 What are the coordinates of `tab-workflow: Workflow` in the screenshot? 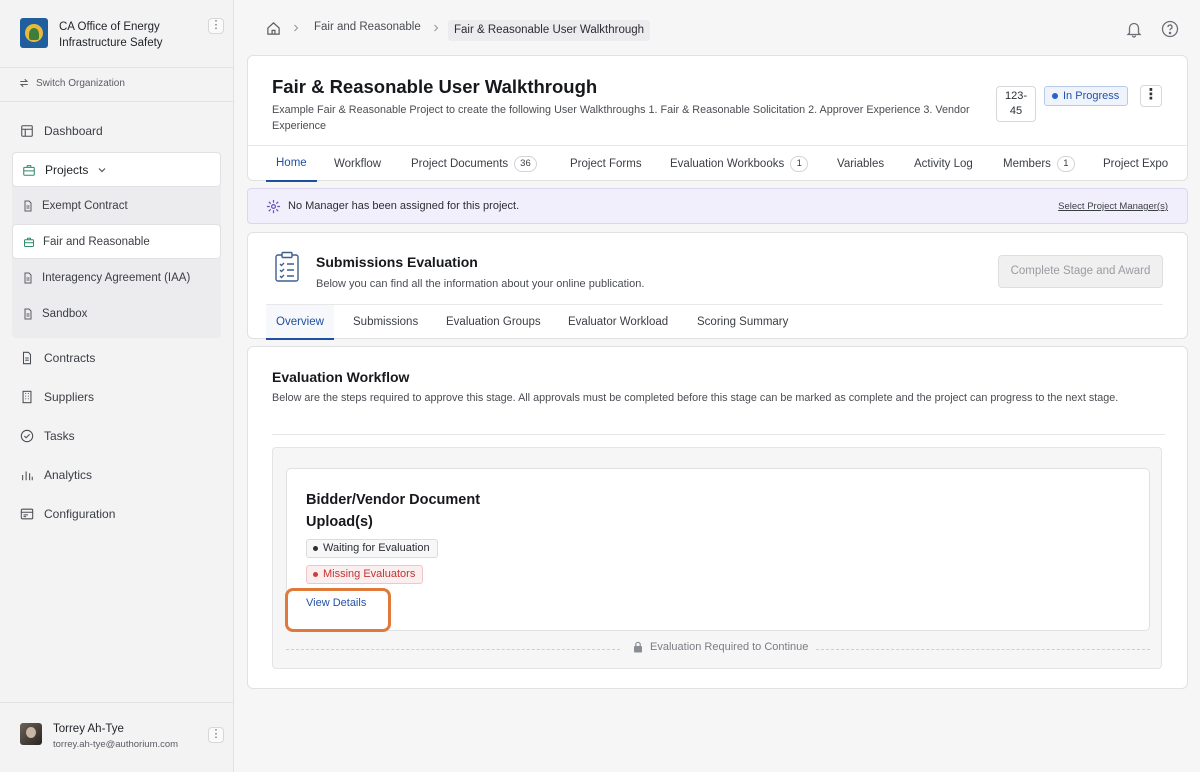 It's located at (357, 164).